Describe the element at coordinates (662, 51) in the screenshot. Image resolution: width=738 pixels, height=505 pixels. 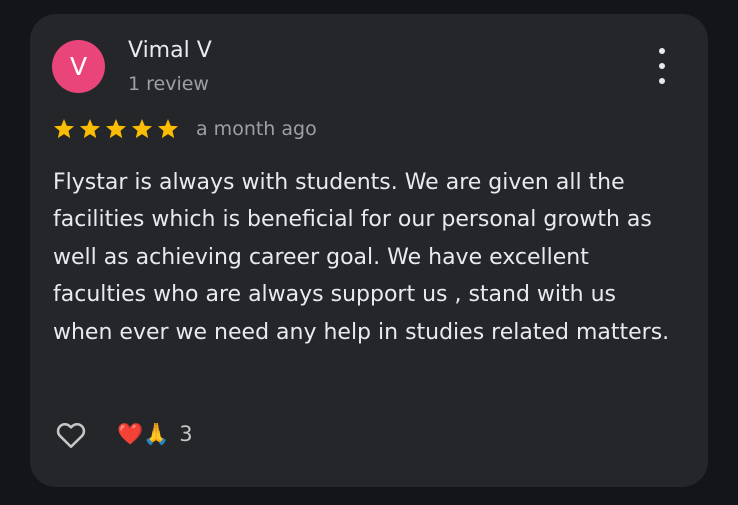
I see `more-vert-icon` at that location.